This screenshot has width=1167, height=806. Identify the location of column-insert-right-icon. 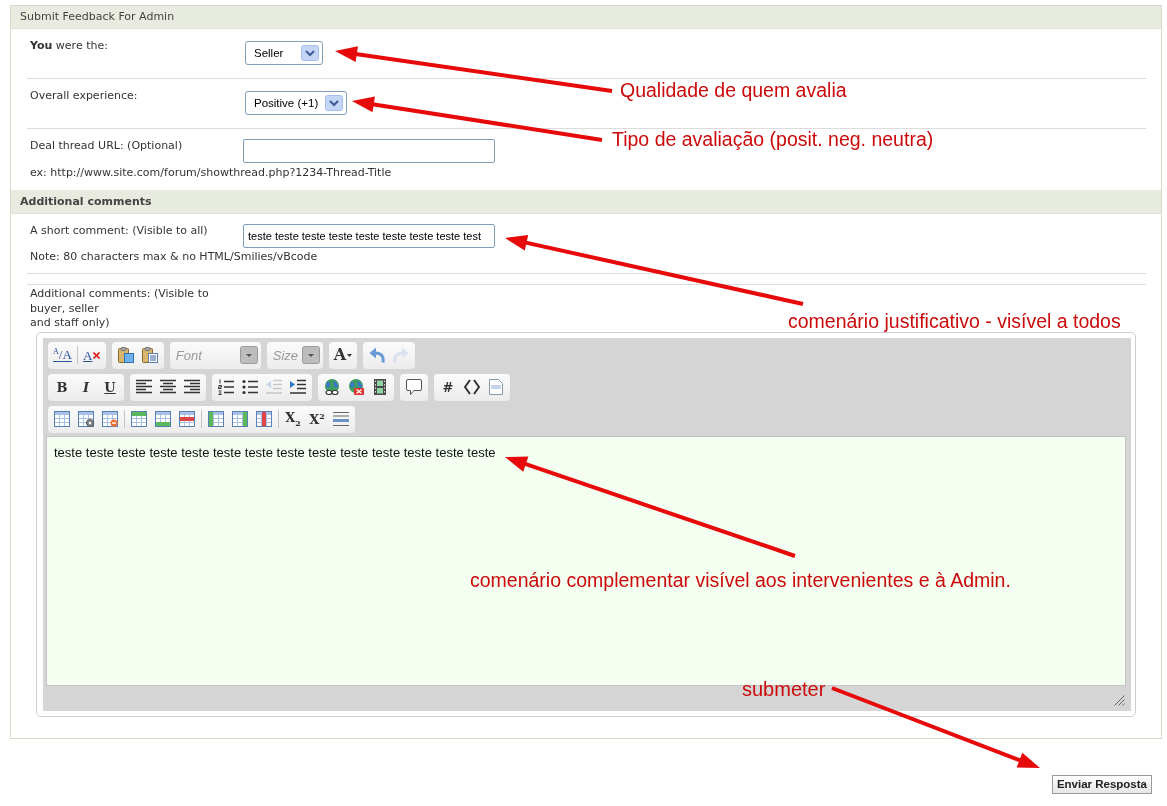
(240, 419).